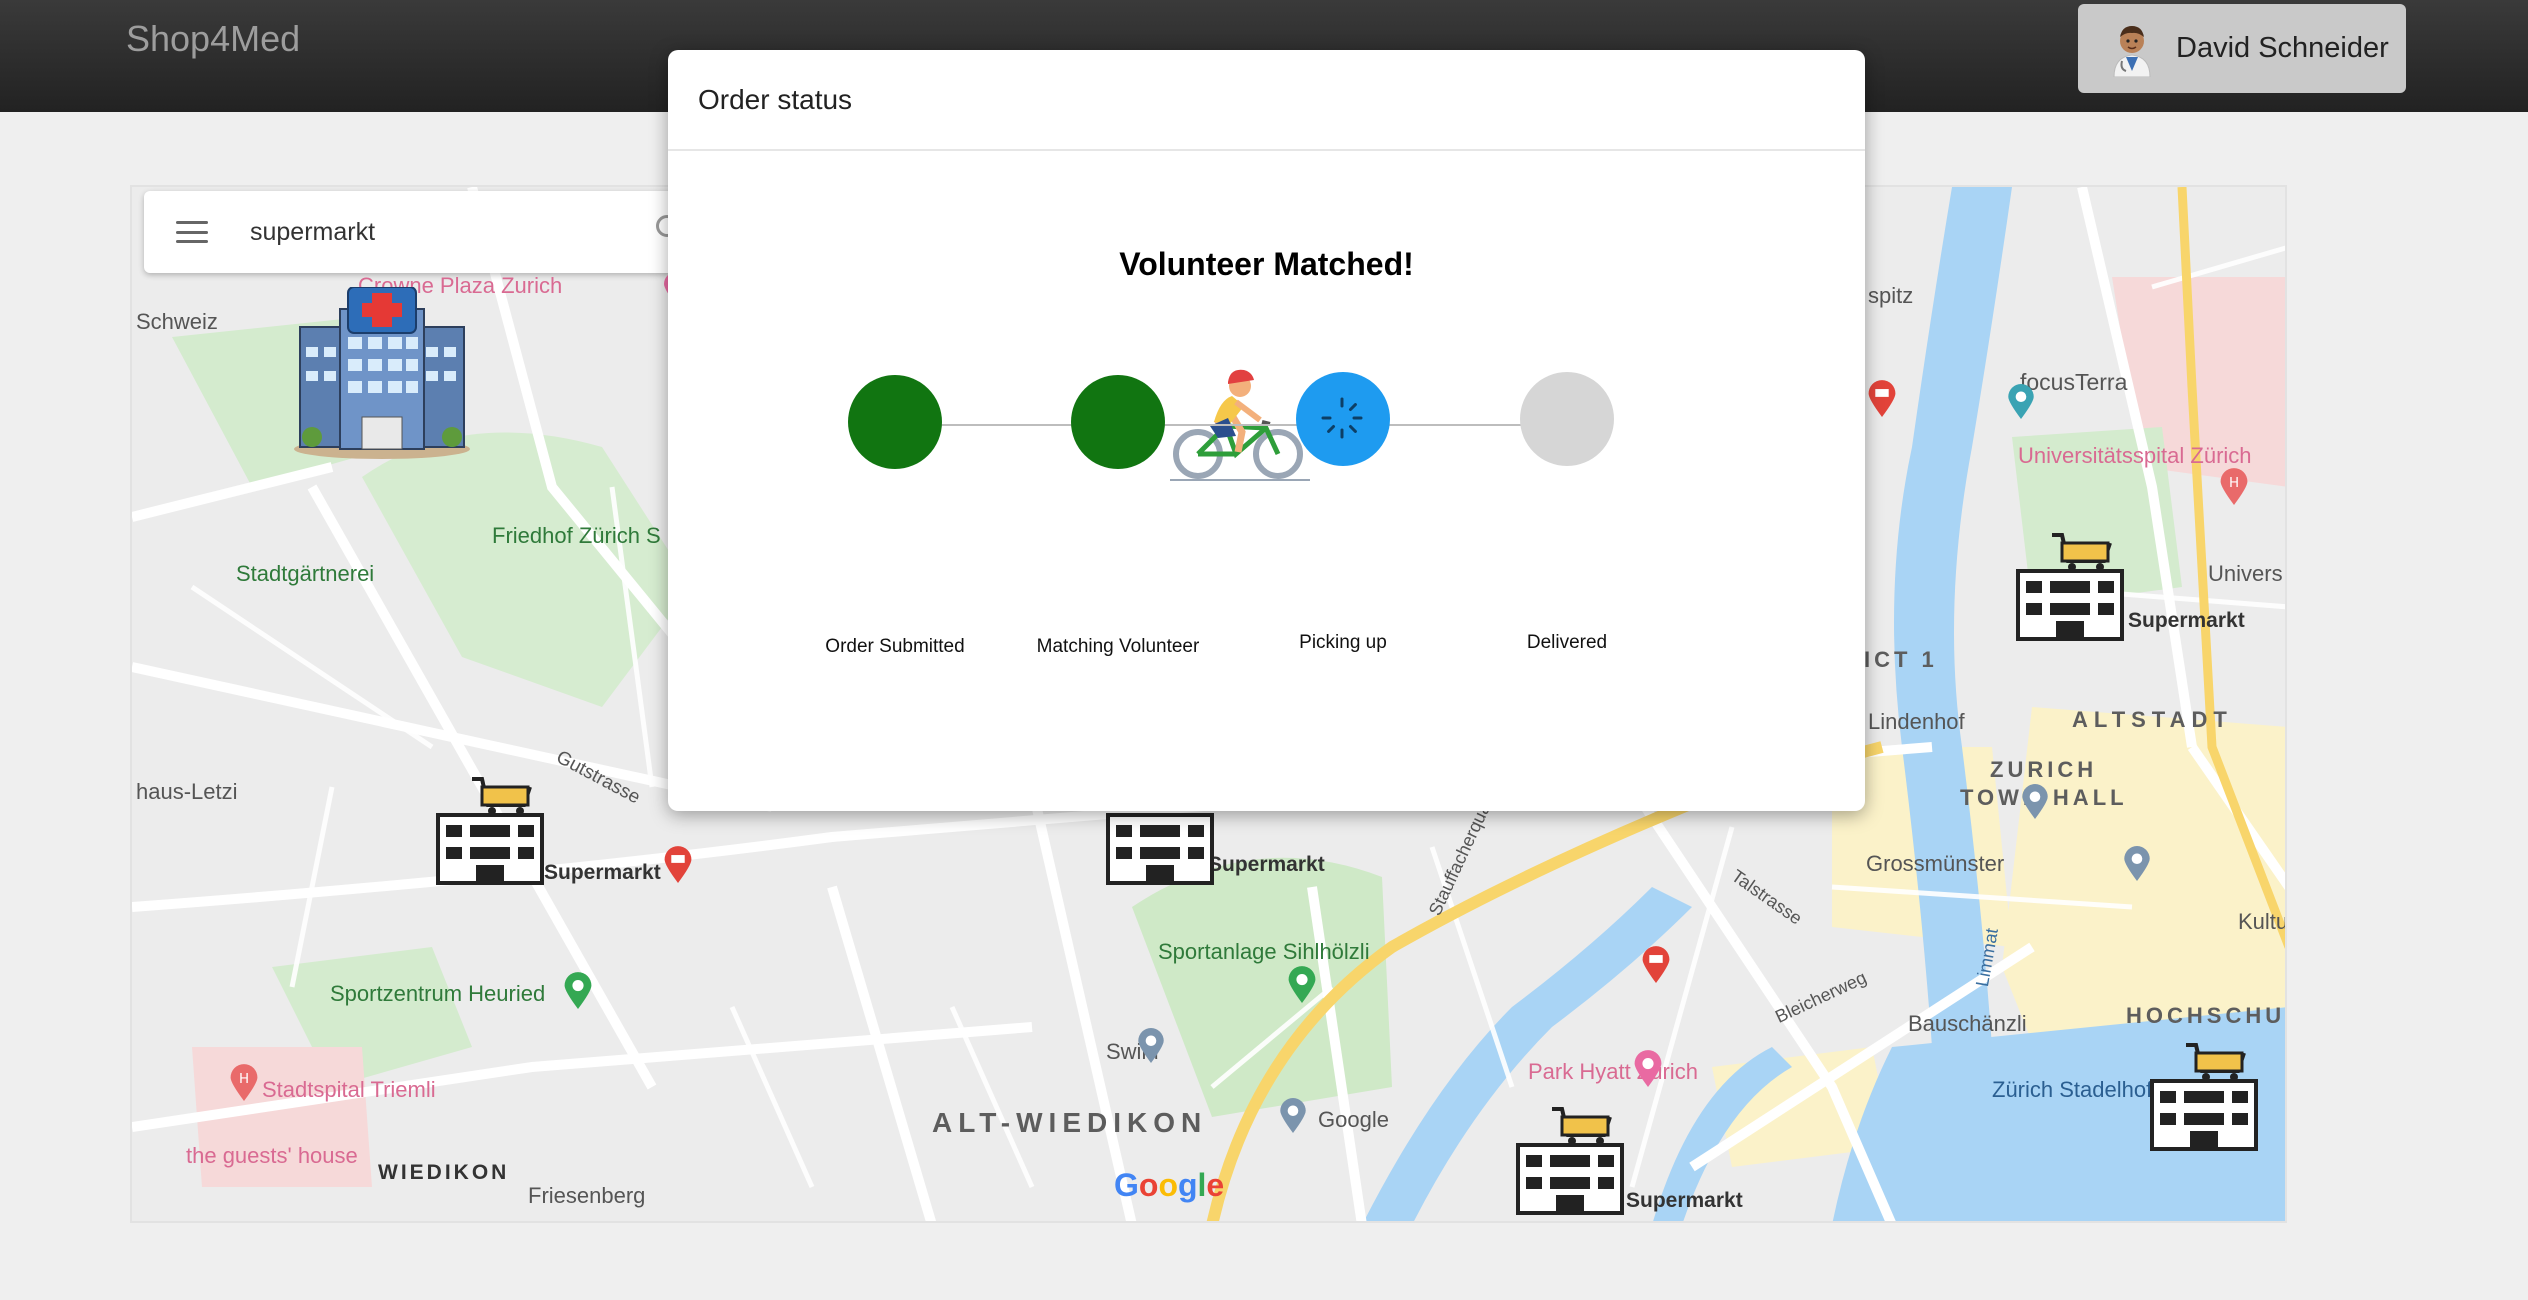 This screenshot has height=1300, width=2528. I want to click on stepper-track, so click(1233, 425).